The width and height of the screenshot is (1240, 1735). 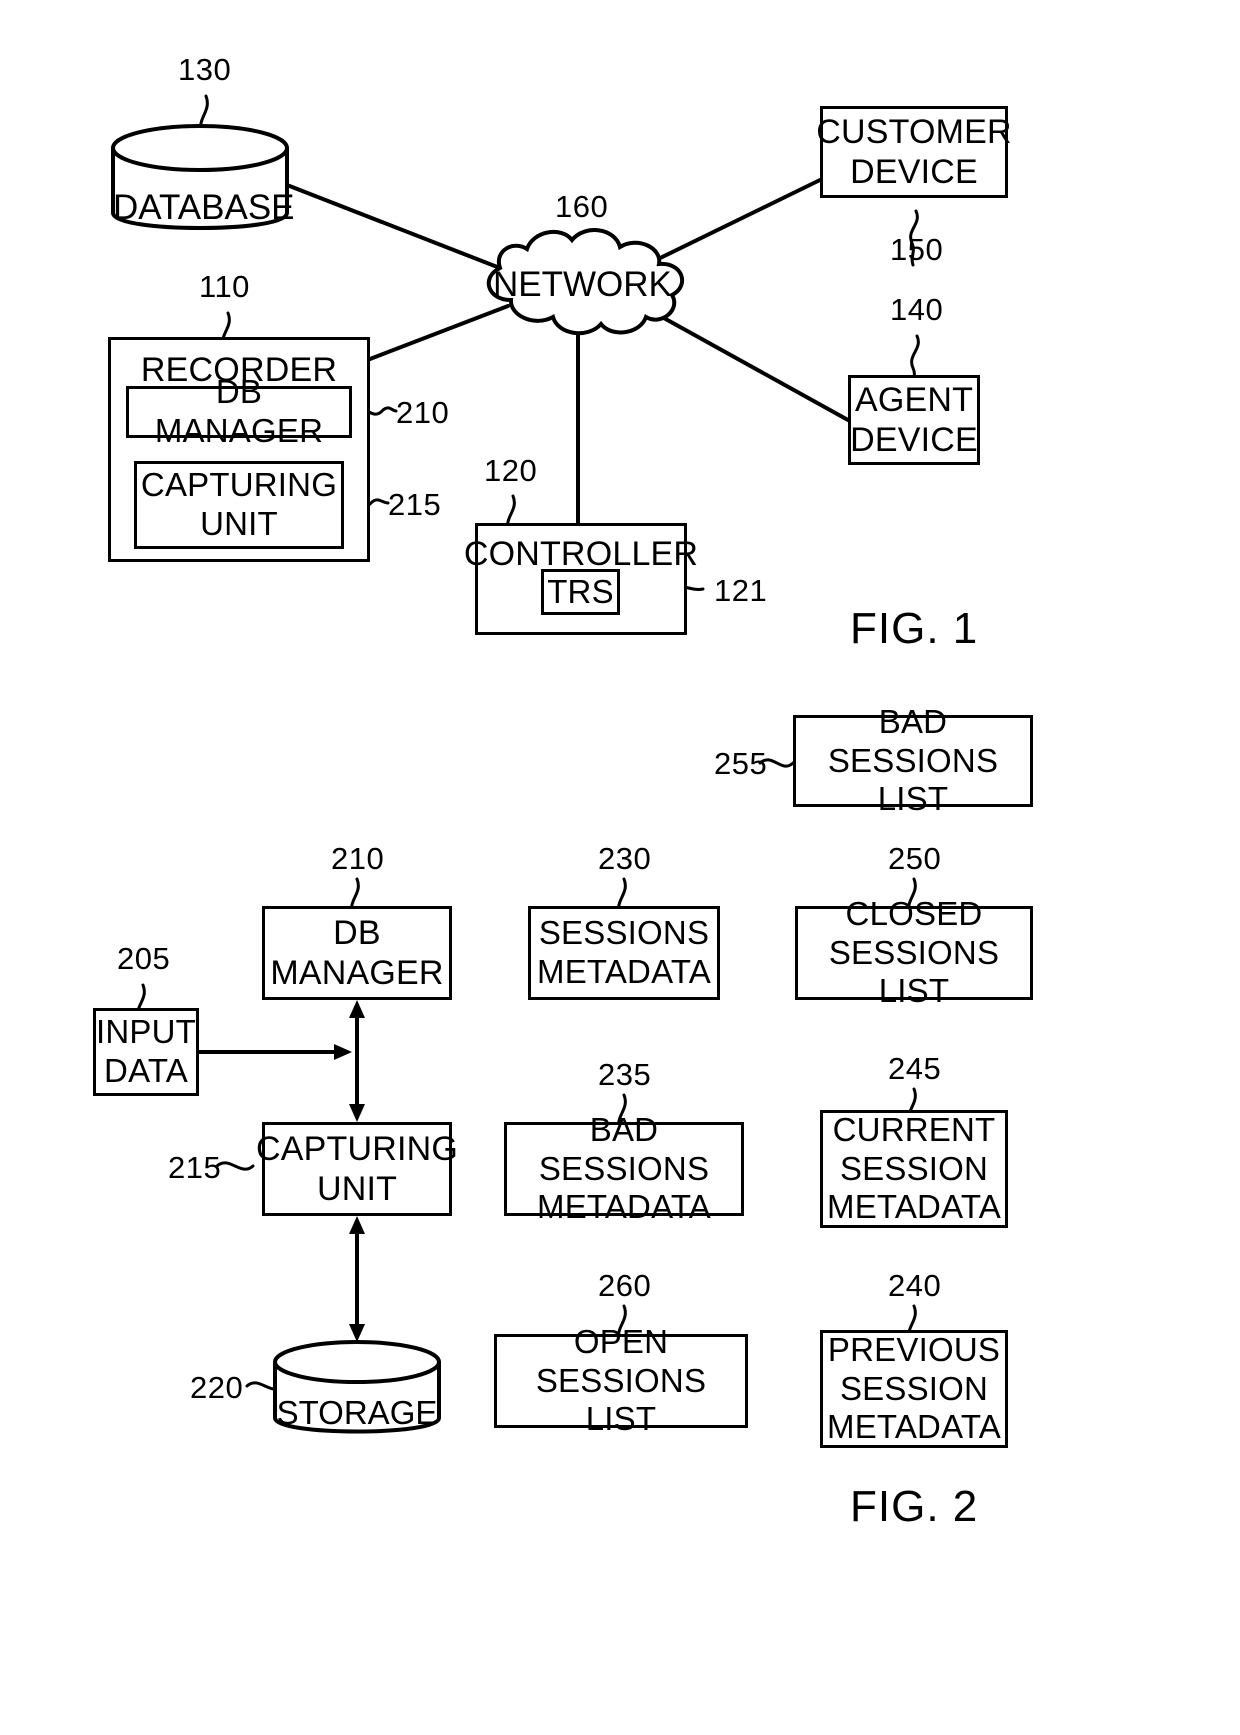 I want to click on db-manager-node-fig1: DB MANAGER, so click(x=239, y=411).